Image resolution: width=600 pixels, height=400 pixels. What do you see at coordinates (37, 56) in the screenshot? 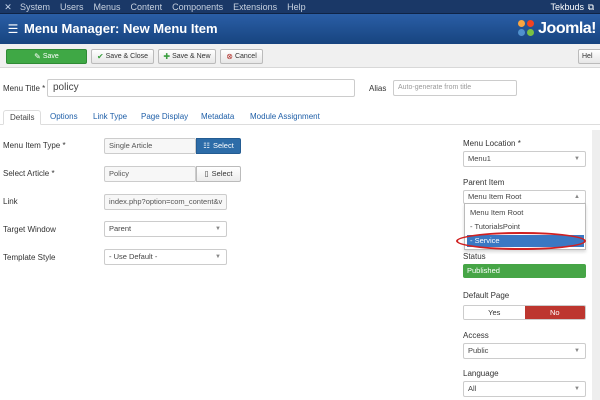
I see `save-icon: ✎` at bounding box center [37, 56].